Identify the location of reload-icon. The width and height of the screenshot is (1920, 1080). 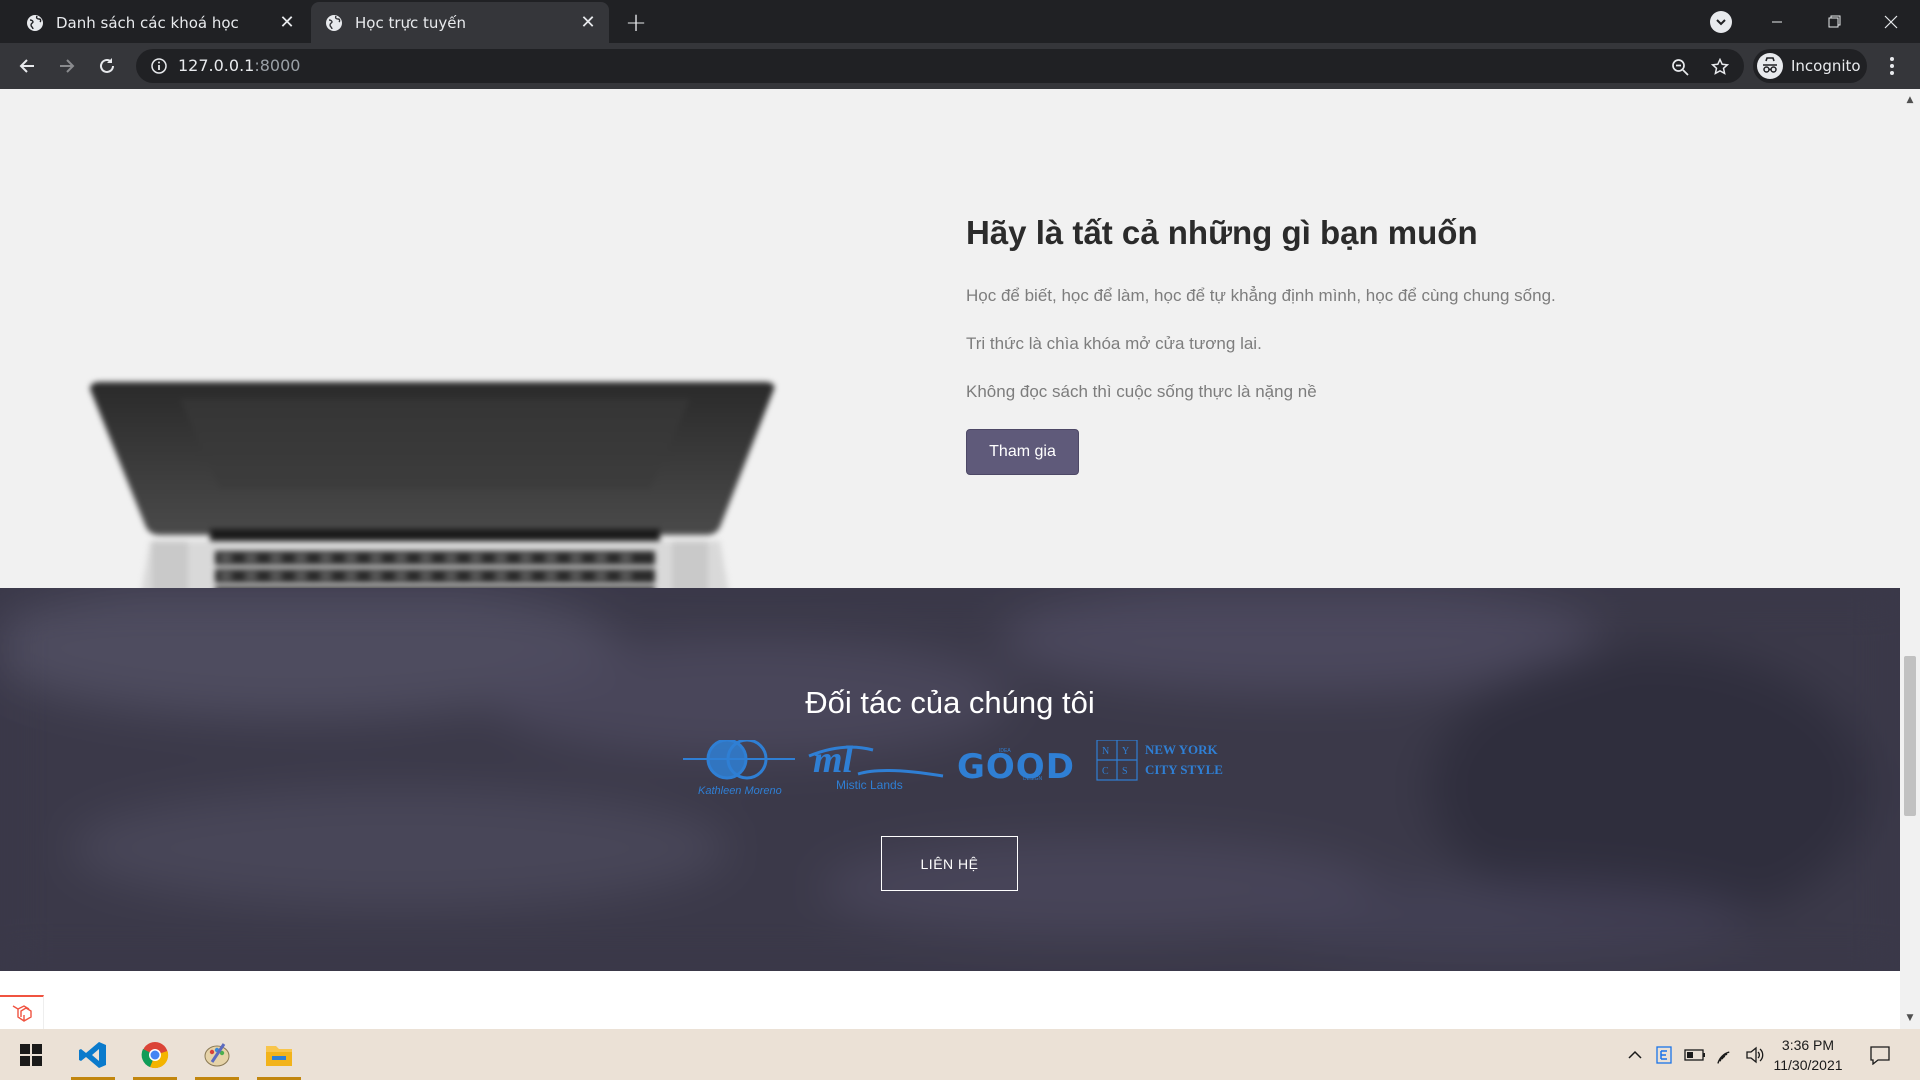
(107, 65).